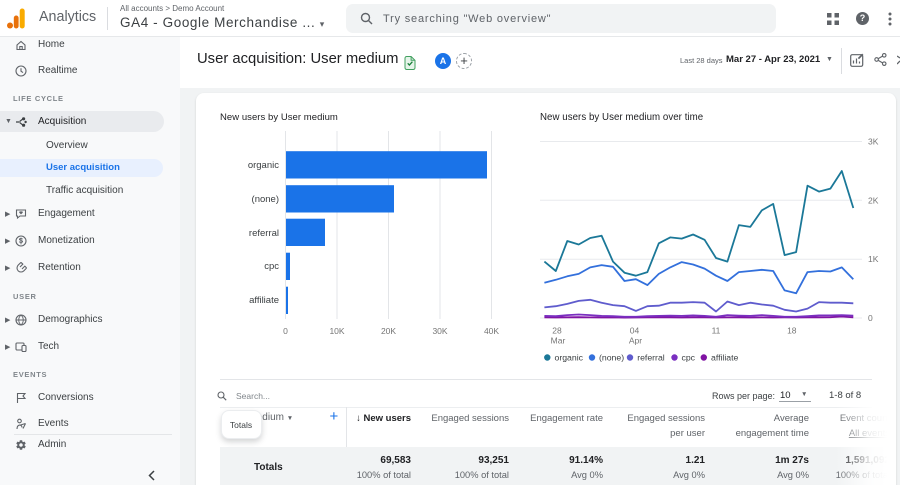  What do you see at coordinates (569, 358) in the screenshot?
I see `svg-text: organic` at bounding box center [569, 358].